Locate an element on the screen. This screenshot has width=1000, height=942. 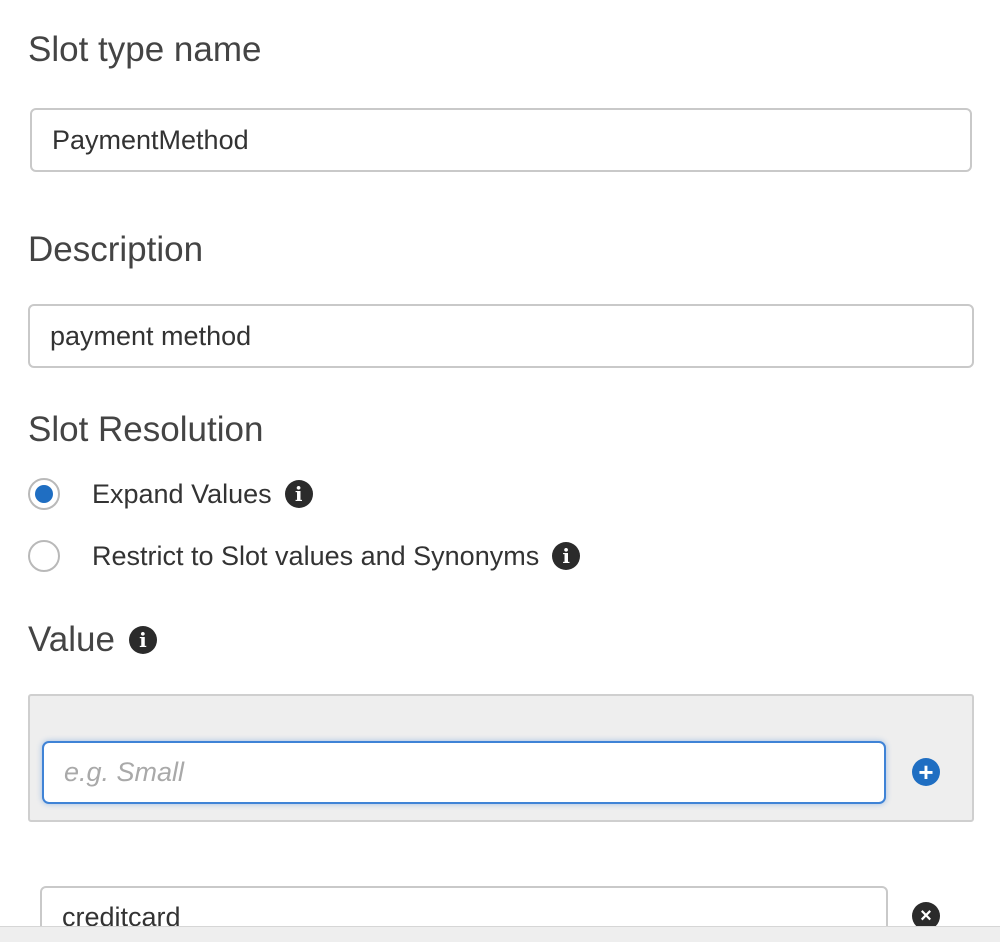
radio-selected-dot is located at coordinates (44, 494).